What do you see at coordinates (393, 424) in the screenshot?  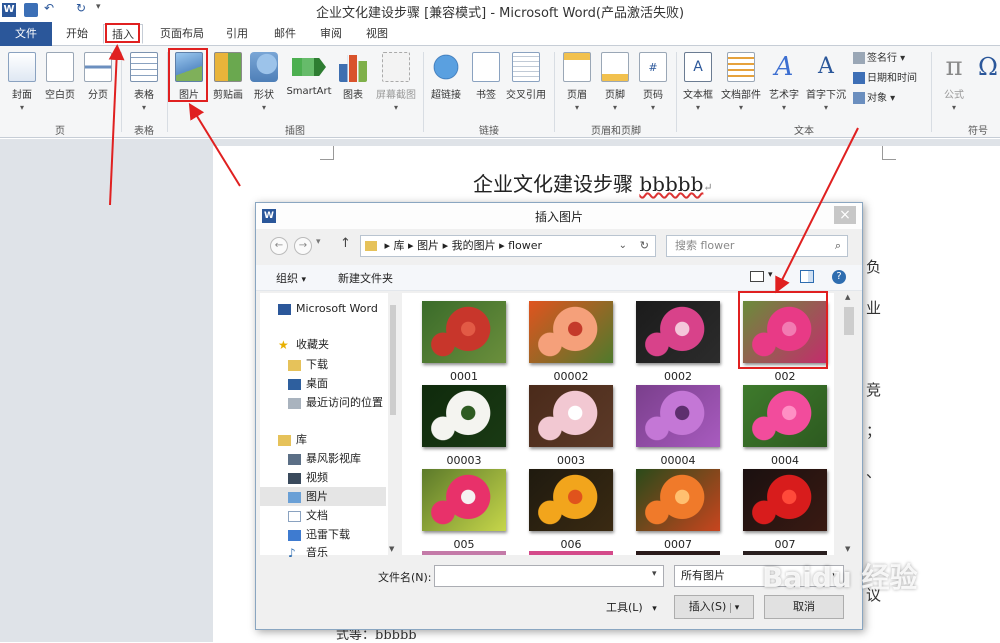 I see `nav-scrollbar: ▼` at bounding box center [393, 424].